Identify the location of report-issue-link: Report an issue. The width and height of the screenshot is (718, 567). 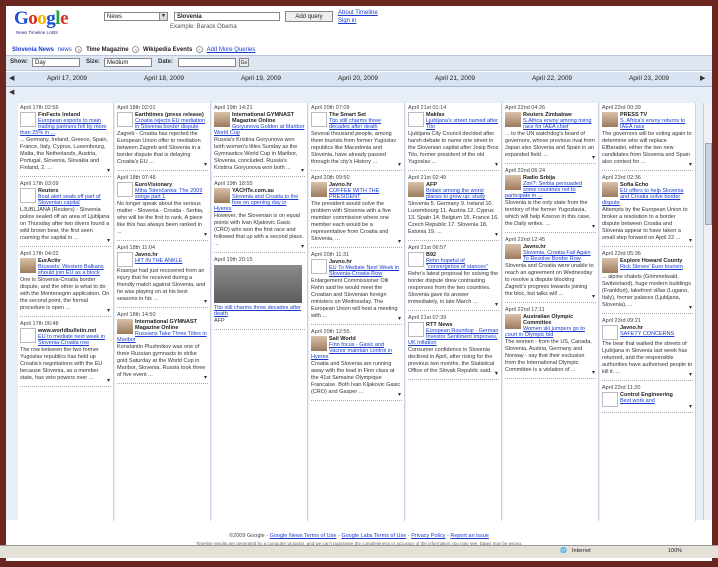
(469, 536).